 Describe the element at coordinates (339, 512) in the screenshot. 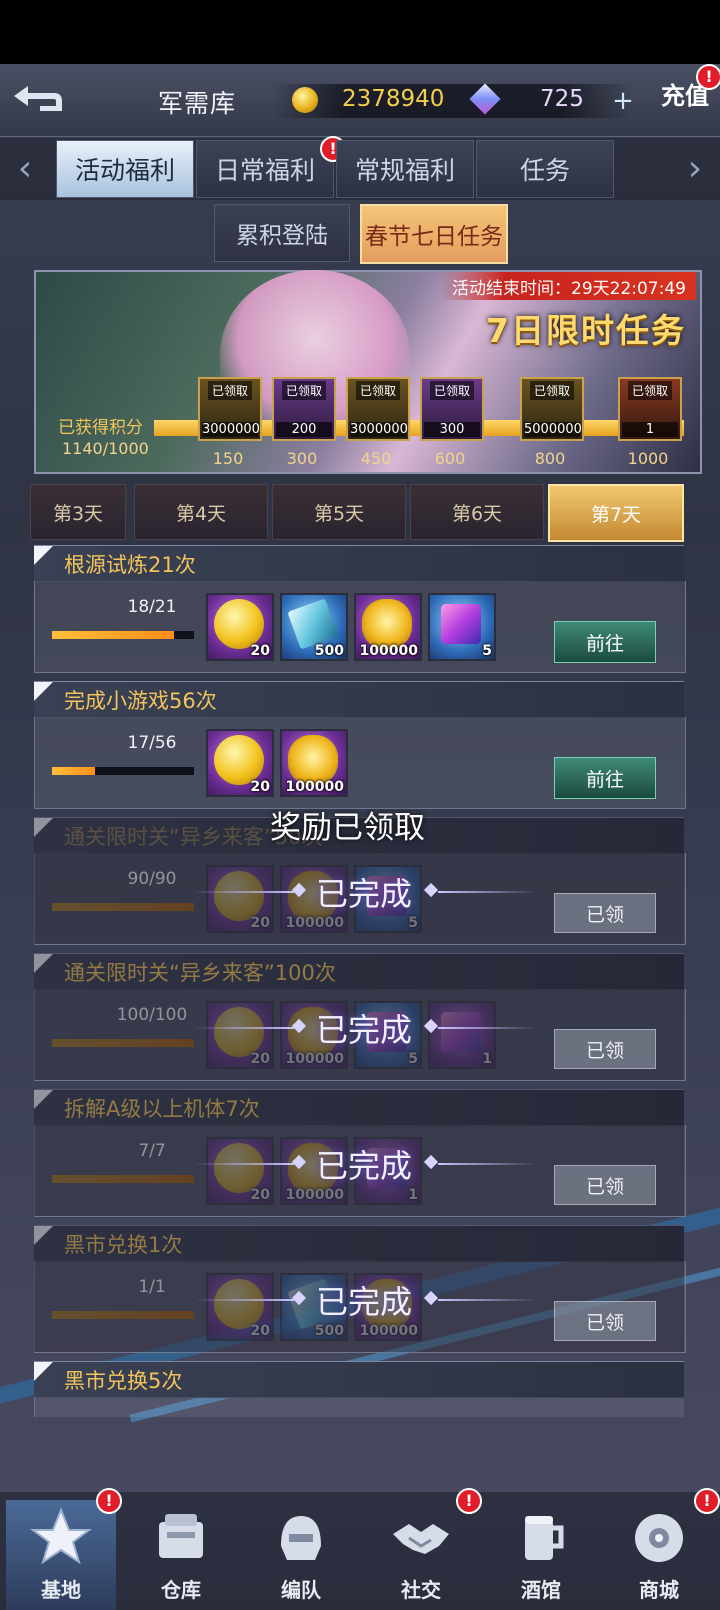

I see `day-tab-5: 第5天` at that location.